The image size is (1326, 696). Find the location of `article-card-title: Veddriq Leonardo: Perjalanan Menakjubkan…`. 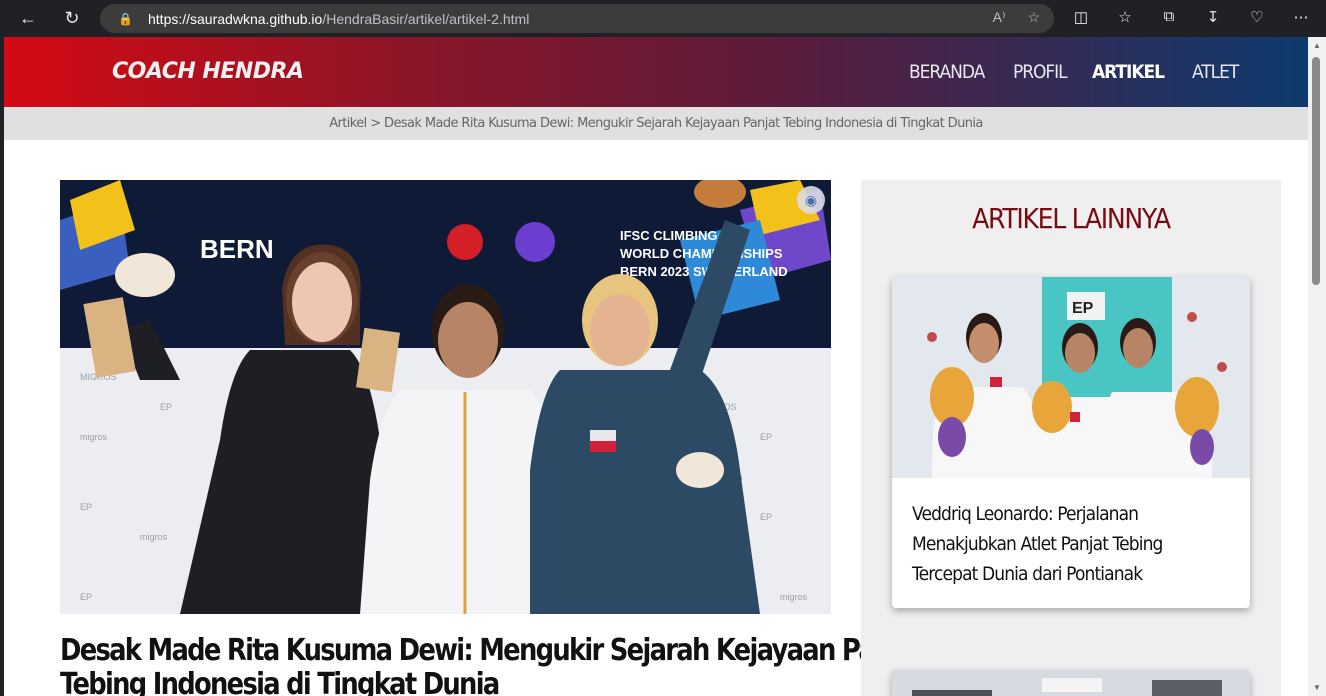

article-card-title: Veddriq Leonardo: Perjalanan Menakjubkan… is located at coordinates (1060, 544).